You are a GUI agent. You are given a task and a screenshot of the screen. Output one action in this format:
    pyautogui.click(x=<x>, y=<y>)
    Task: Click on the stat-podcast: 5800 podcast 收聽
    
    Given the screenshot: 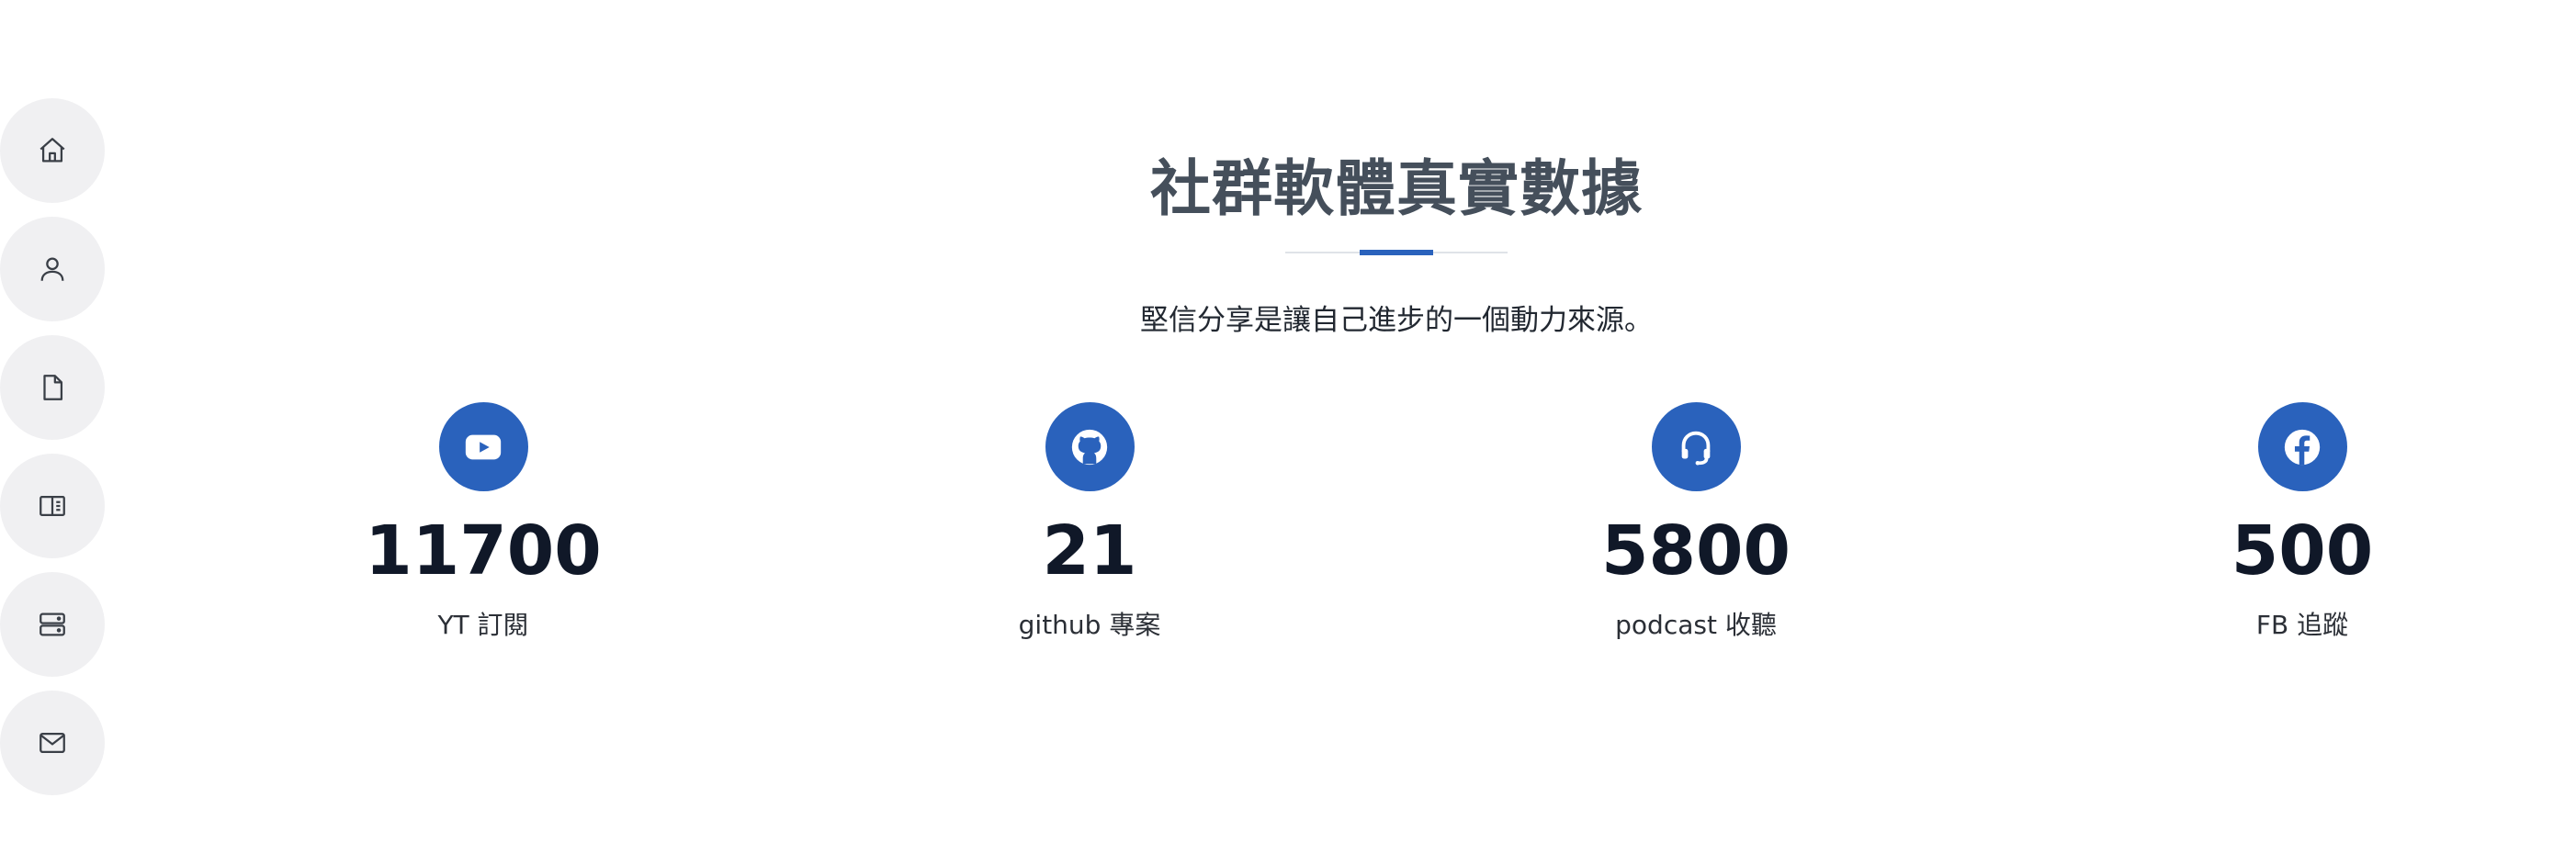 What is the action you would take?
    pyautogui.click(x=1696, y=522)
    